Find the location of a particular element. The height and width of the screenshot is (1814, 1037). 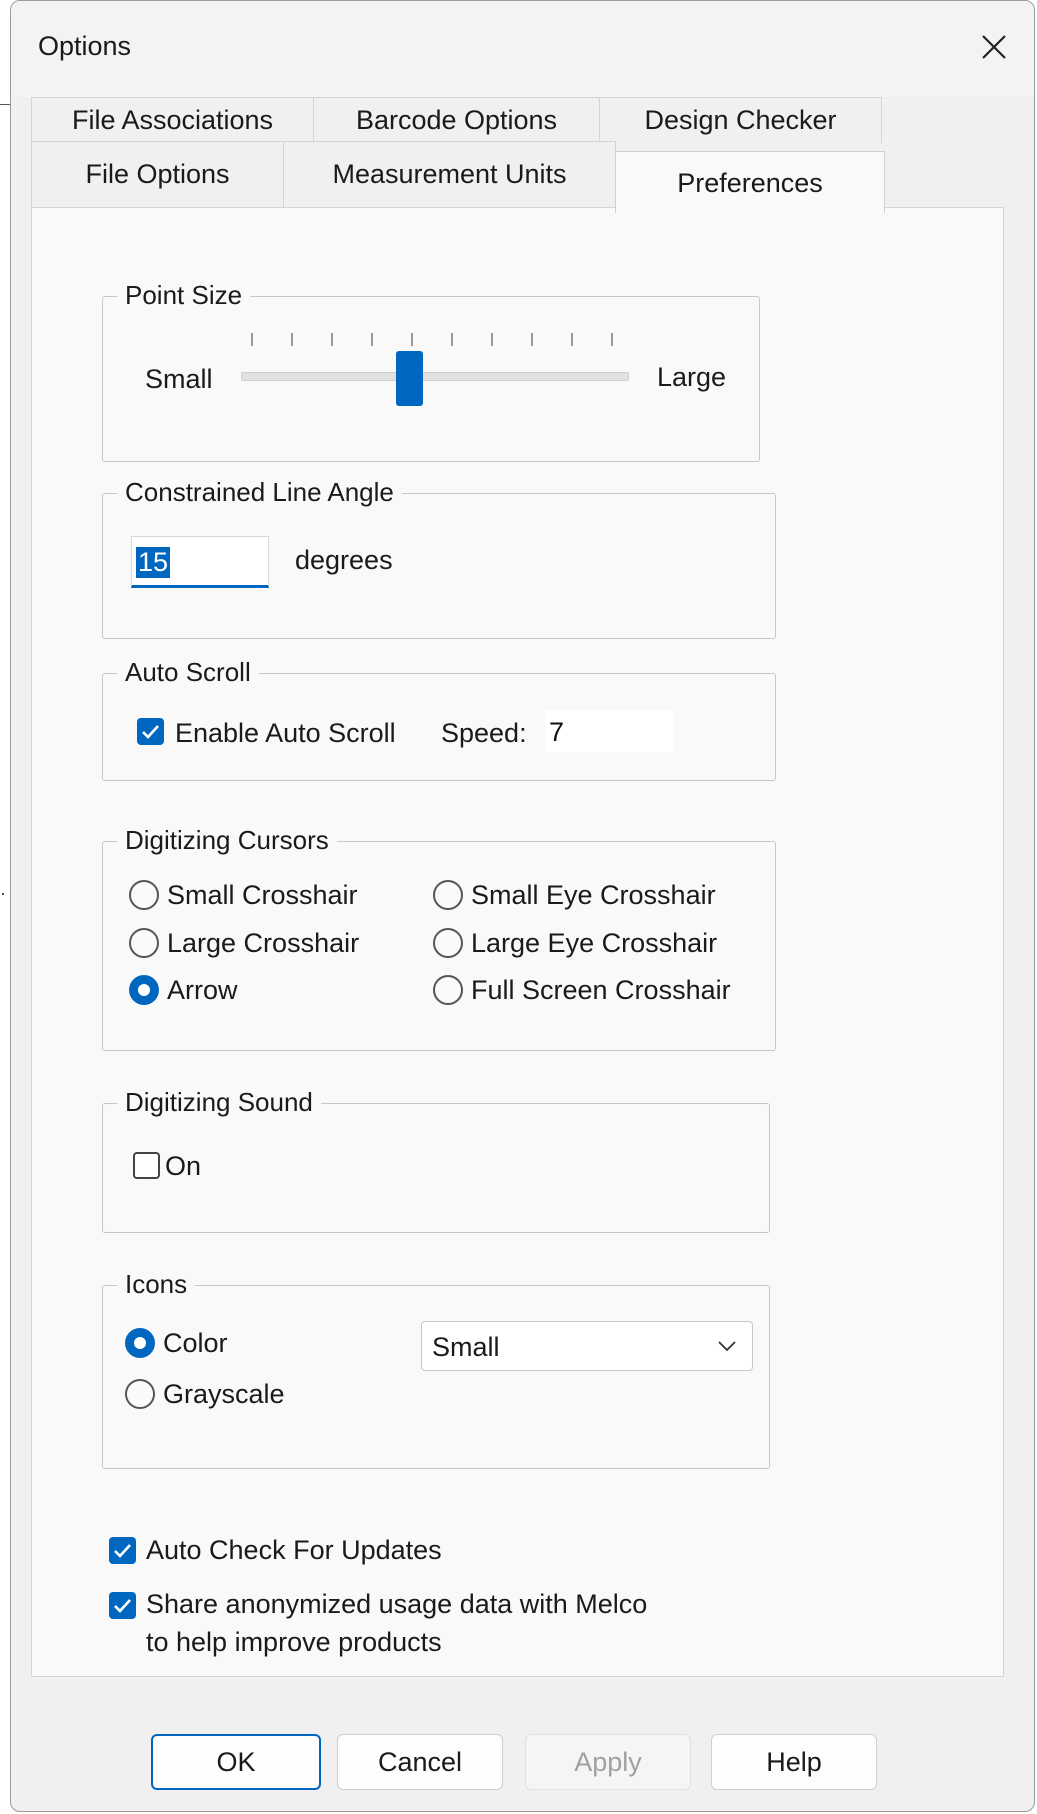

ok-label: OK is located at coordinates (236, 1761).